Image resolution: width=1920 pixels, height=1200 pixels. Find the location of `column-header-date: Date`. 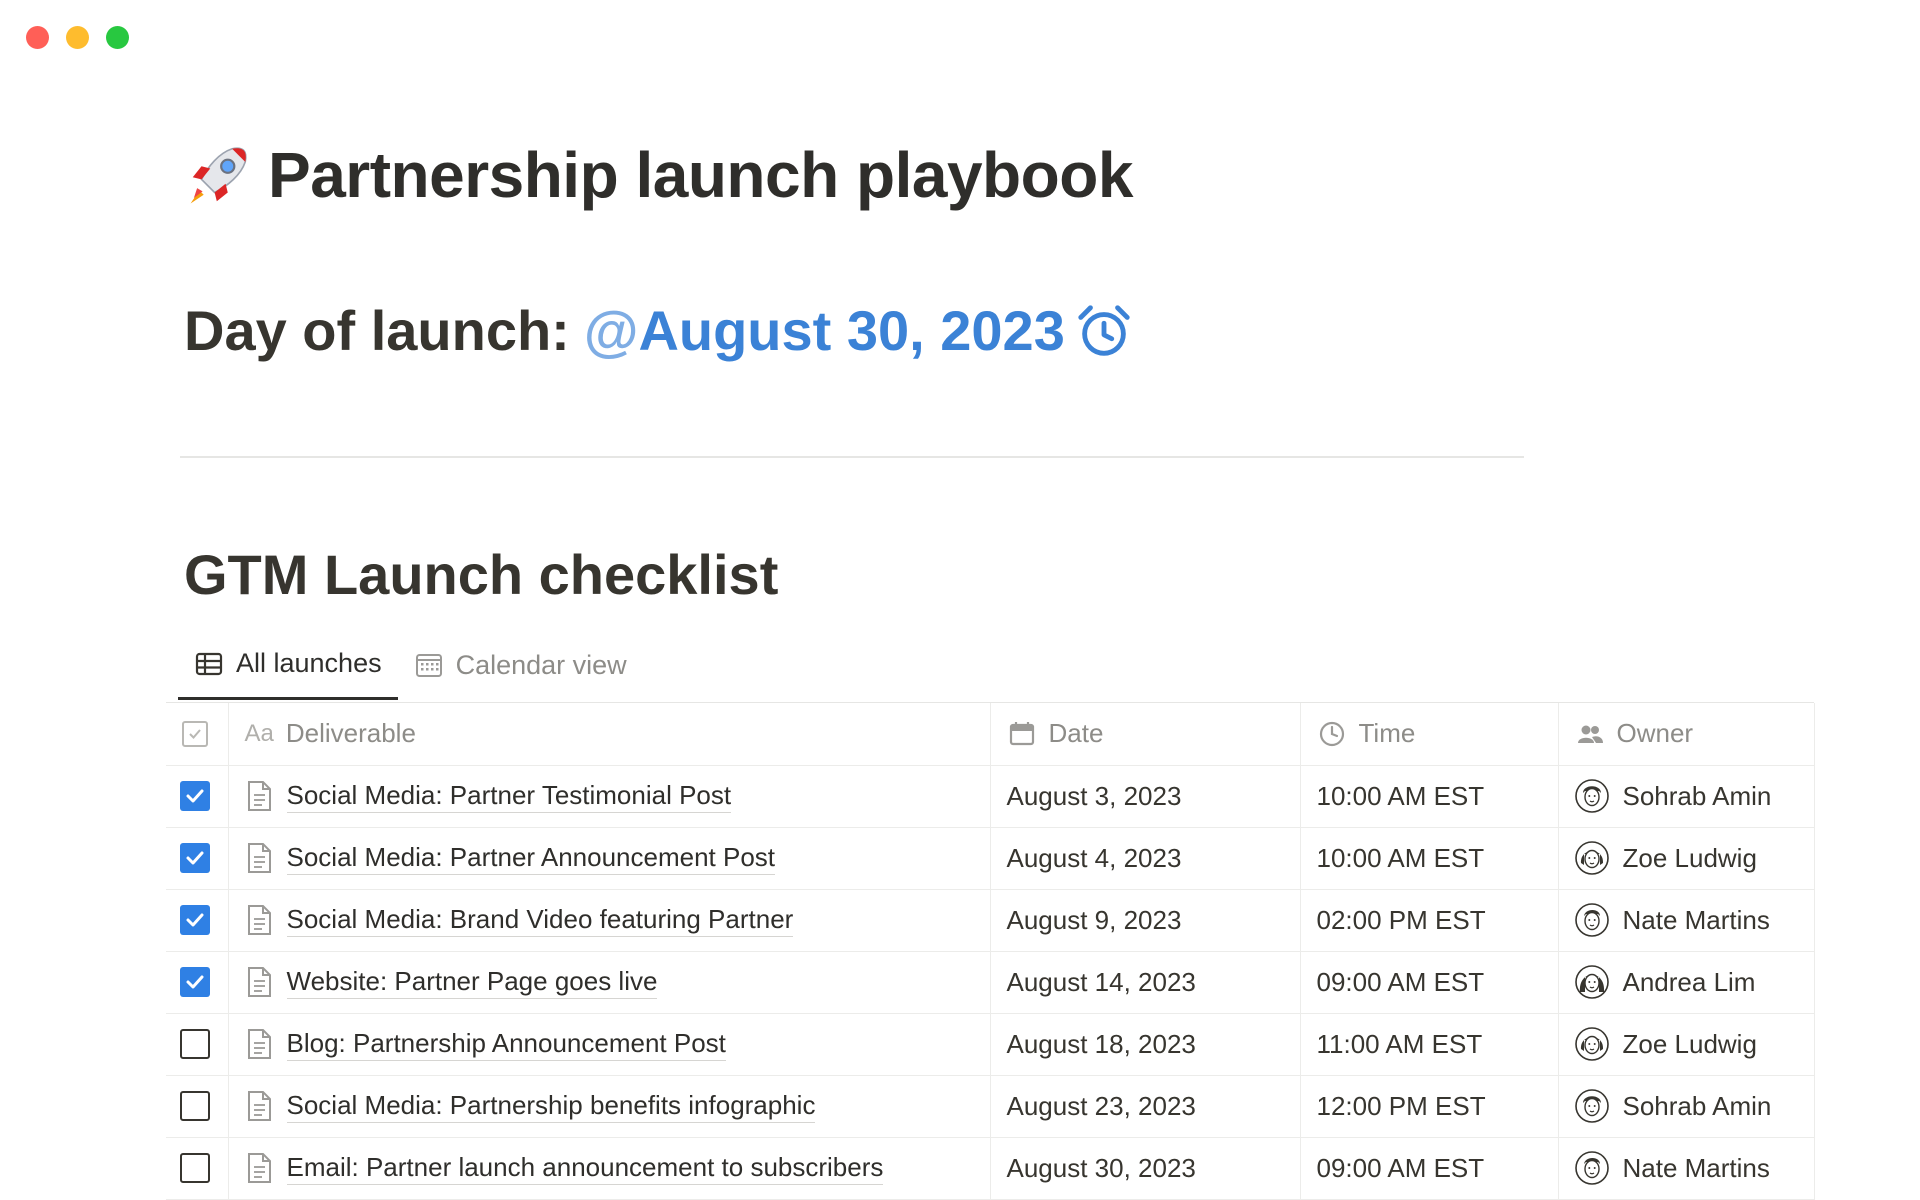

column-header-date: Date is located at coordinates (1145, 734).